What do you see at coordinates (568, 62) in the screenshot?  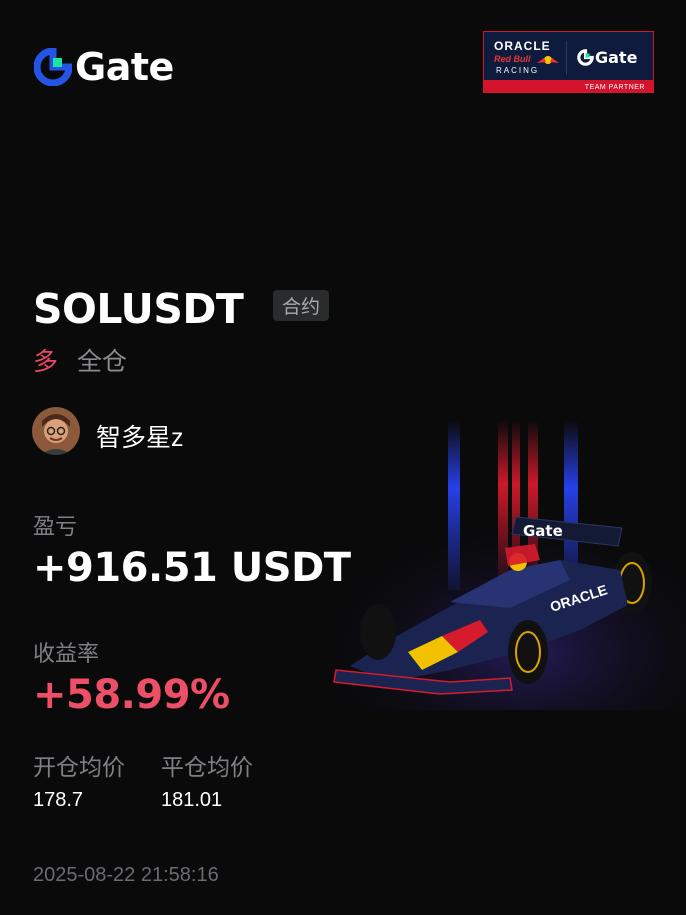 I see `team-partner-badge: ORACLE Red Bull RACING Gate TEAM PARTNER` at bounding box center [568, 62].